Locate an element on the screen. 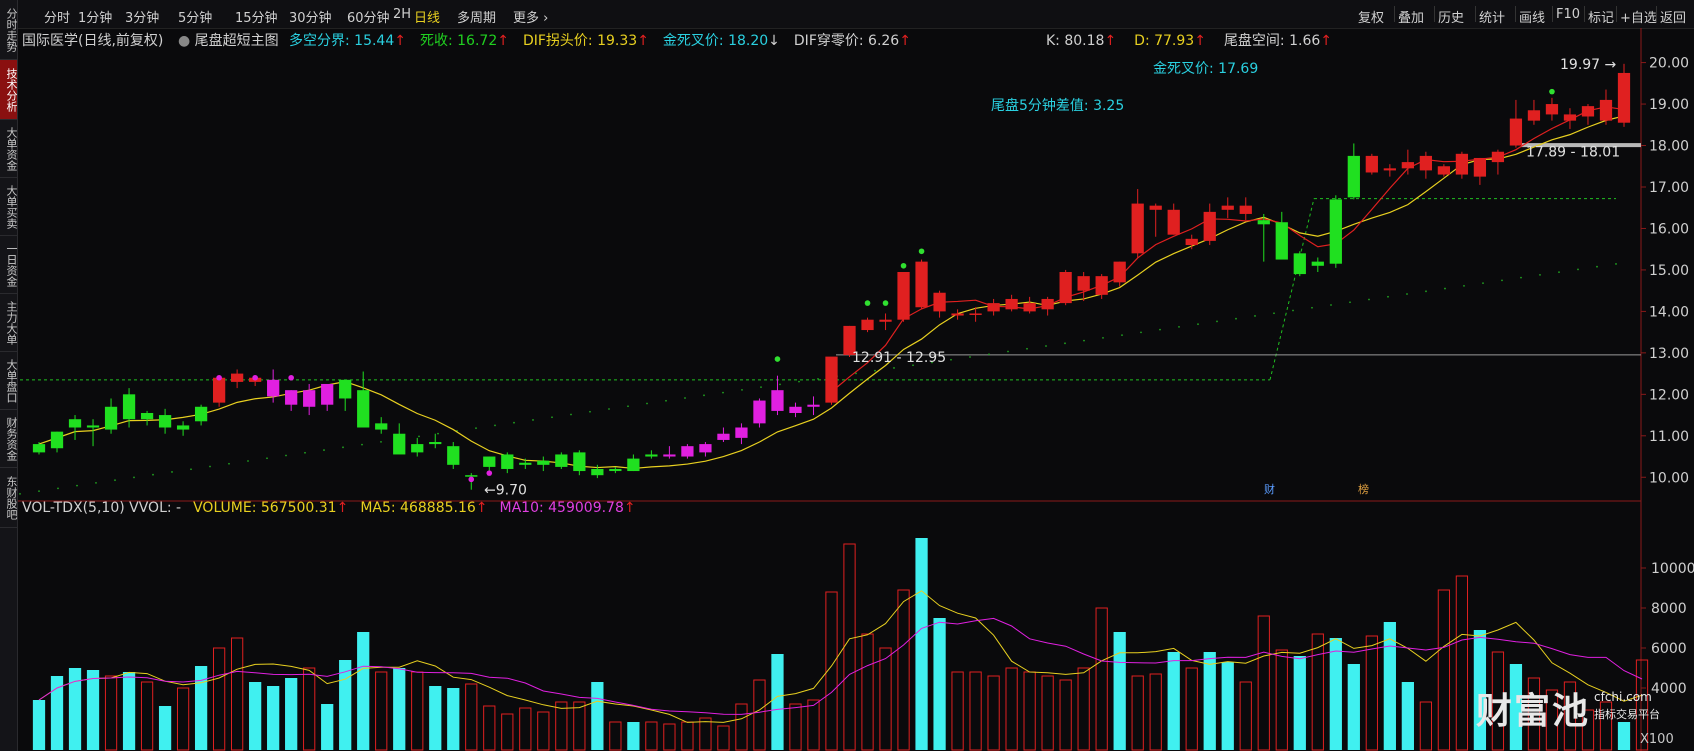 This screenshot has width=1694, height=751. sidebar-tab-6: 大单盘口 is located at coordinates (9, 381).